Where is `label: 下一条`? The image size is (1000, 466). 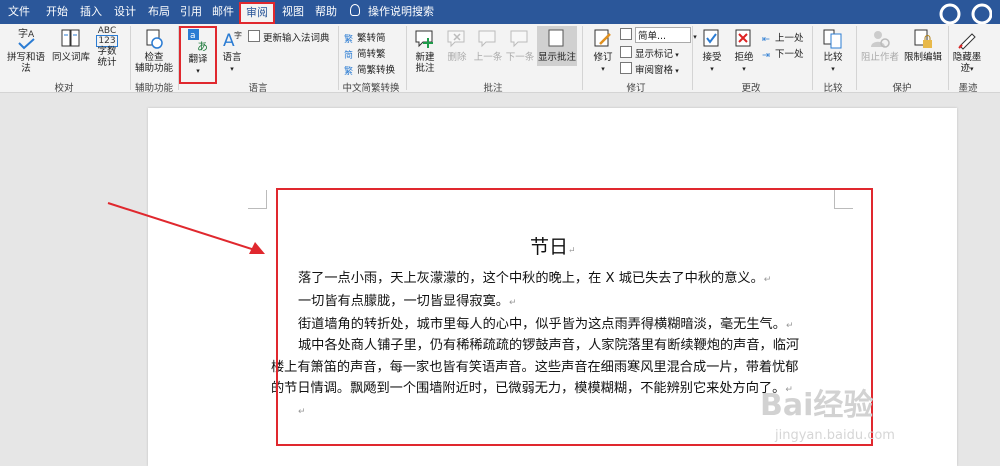
label: 下一条 is located at coordinates (520, 57).